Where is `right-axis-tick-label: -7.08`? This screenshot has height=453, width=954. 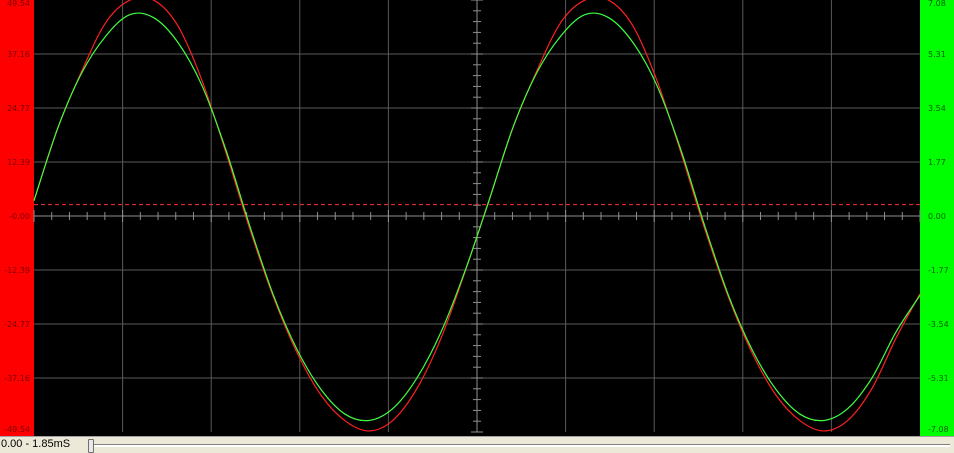
right-axis-tick-label: -7.08 is located at coordinates (938, 429).